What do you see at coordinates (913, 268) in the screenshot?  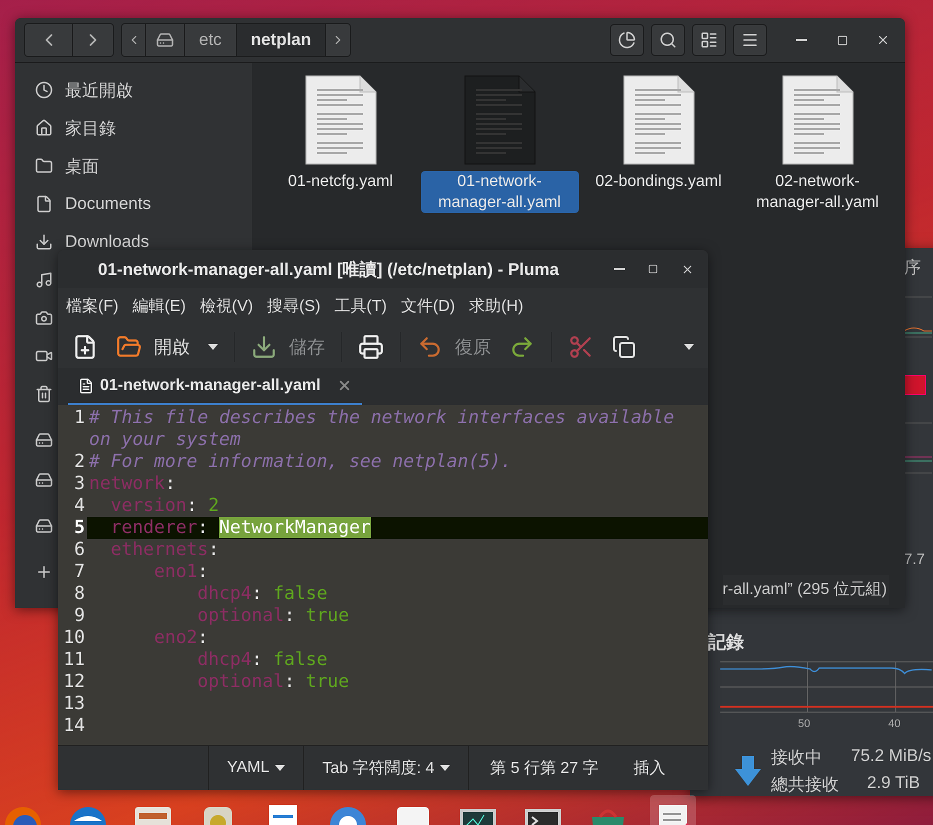 I see `tab-label: 序` at bounding box center [913, 268].